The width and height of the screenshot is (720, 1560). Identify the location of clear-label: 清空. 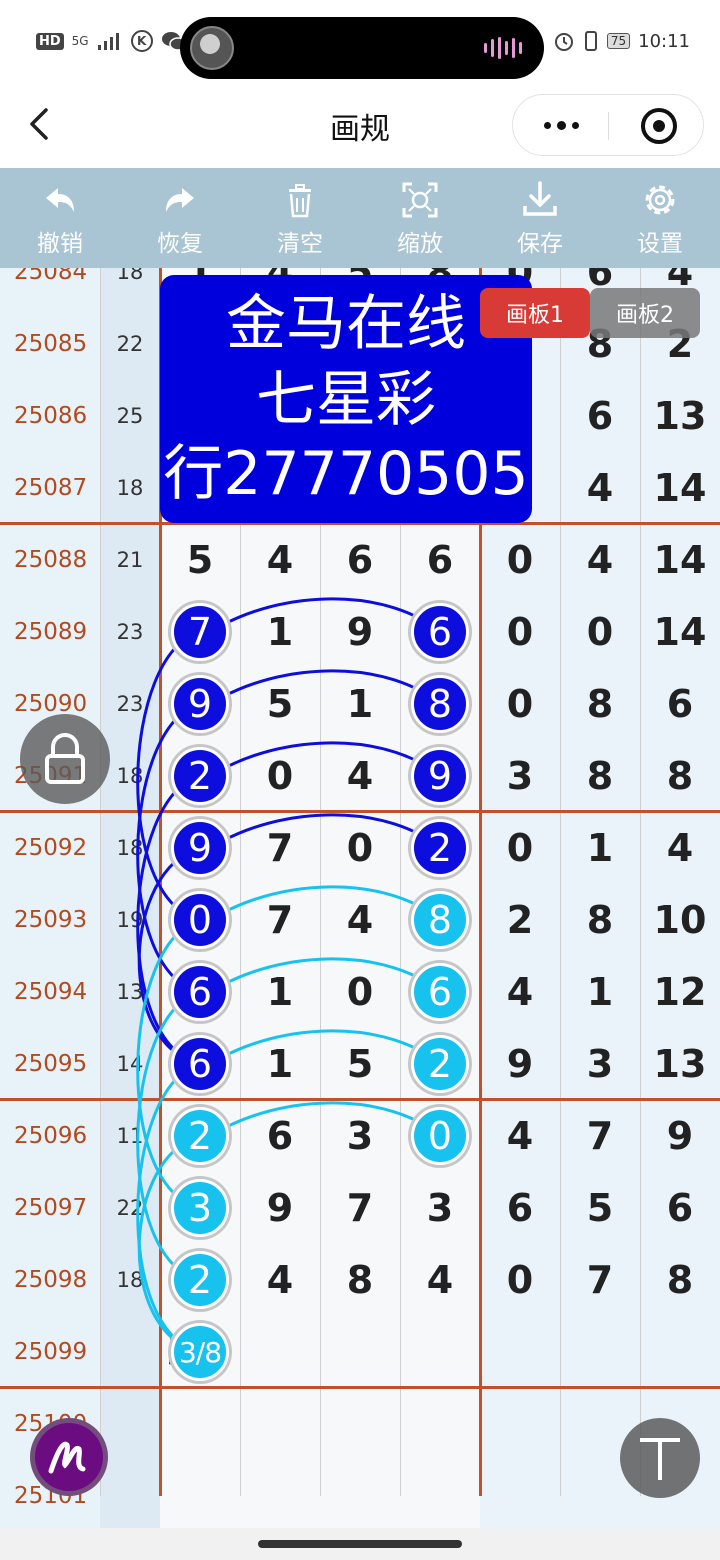
(300, 244).